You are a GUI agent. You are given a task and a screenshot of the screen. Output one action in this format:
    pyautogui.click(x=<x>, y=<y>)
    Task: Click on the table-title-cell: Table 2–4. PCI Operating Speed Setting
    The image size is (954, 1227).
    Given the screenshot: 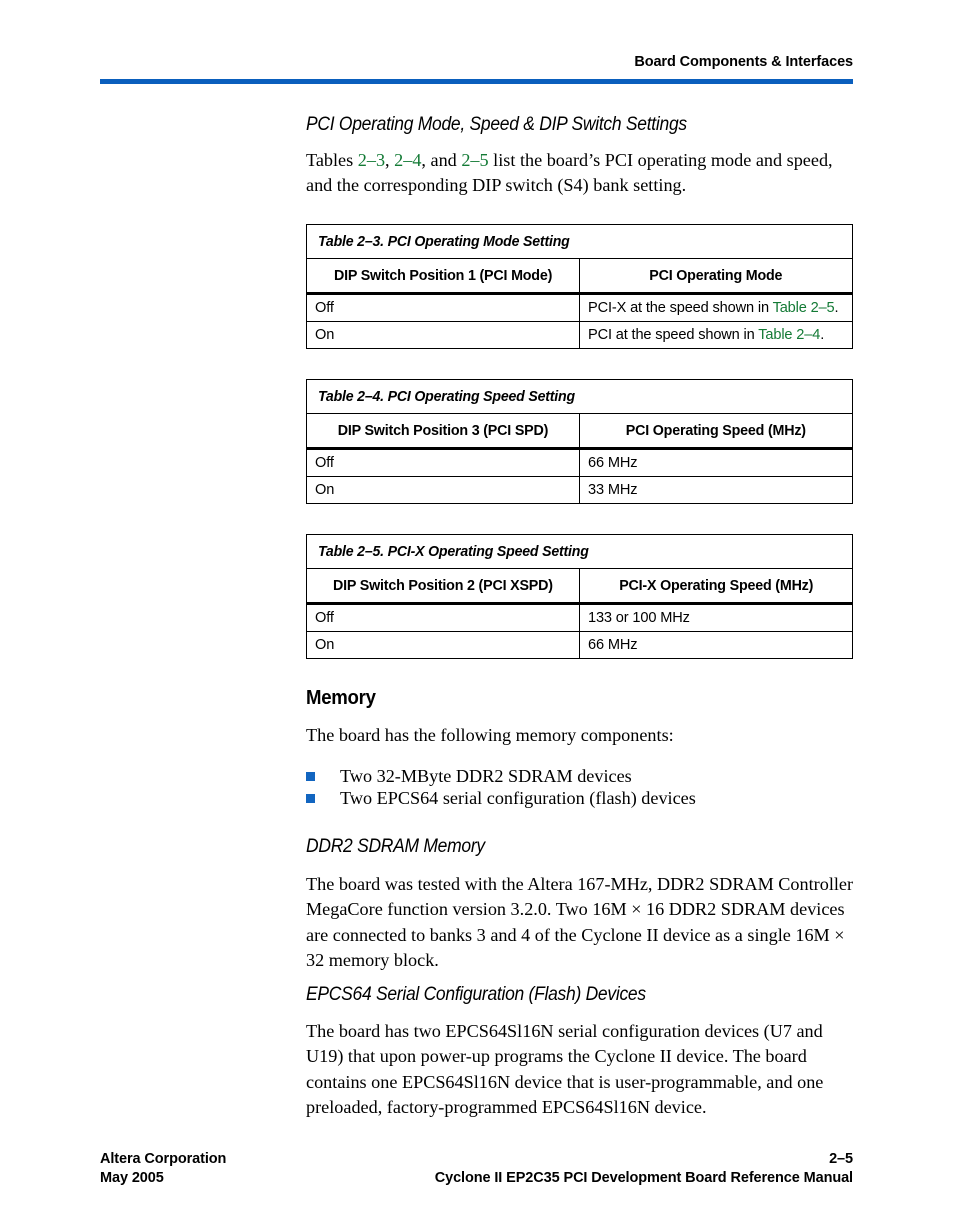 What is the action you would take?
    pyautogui.click(x=579, y=396)
    